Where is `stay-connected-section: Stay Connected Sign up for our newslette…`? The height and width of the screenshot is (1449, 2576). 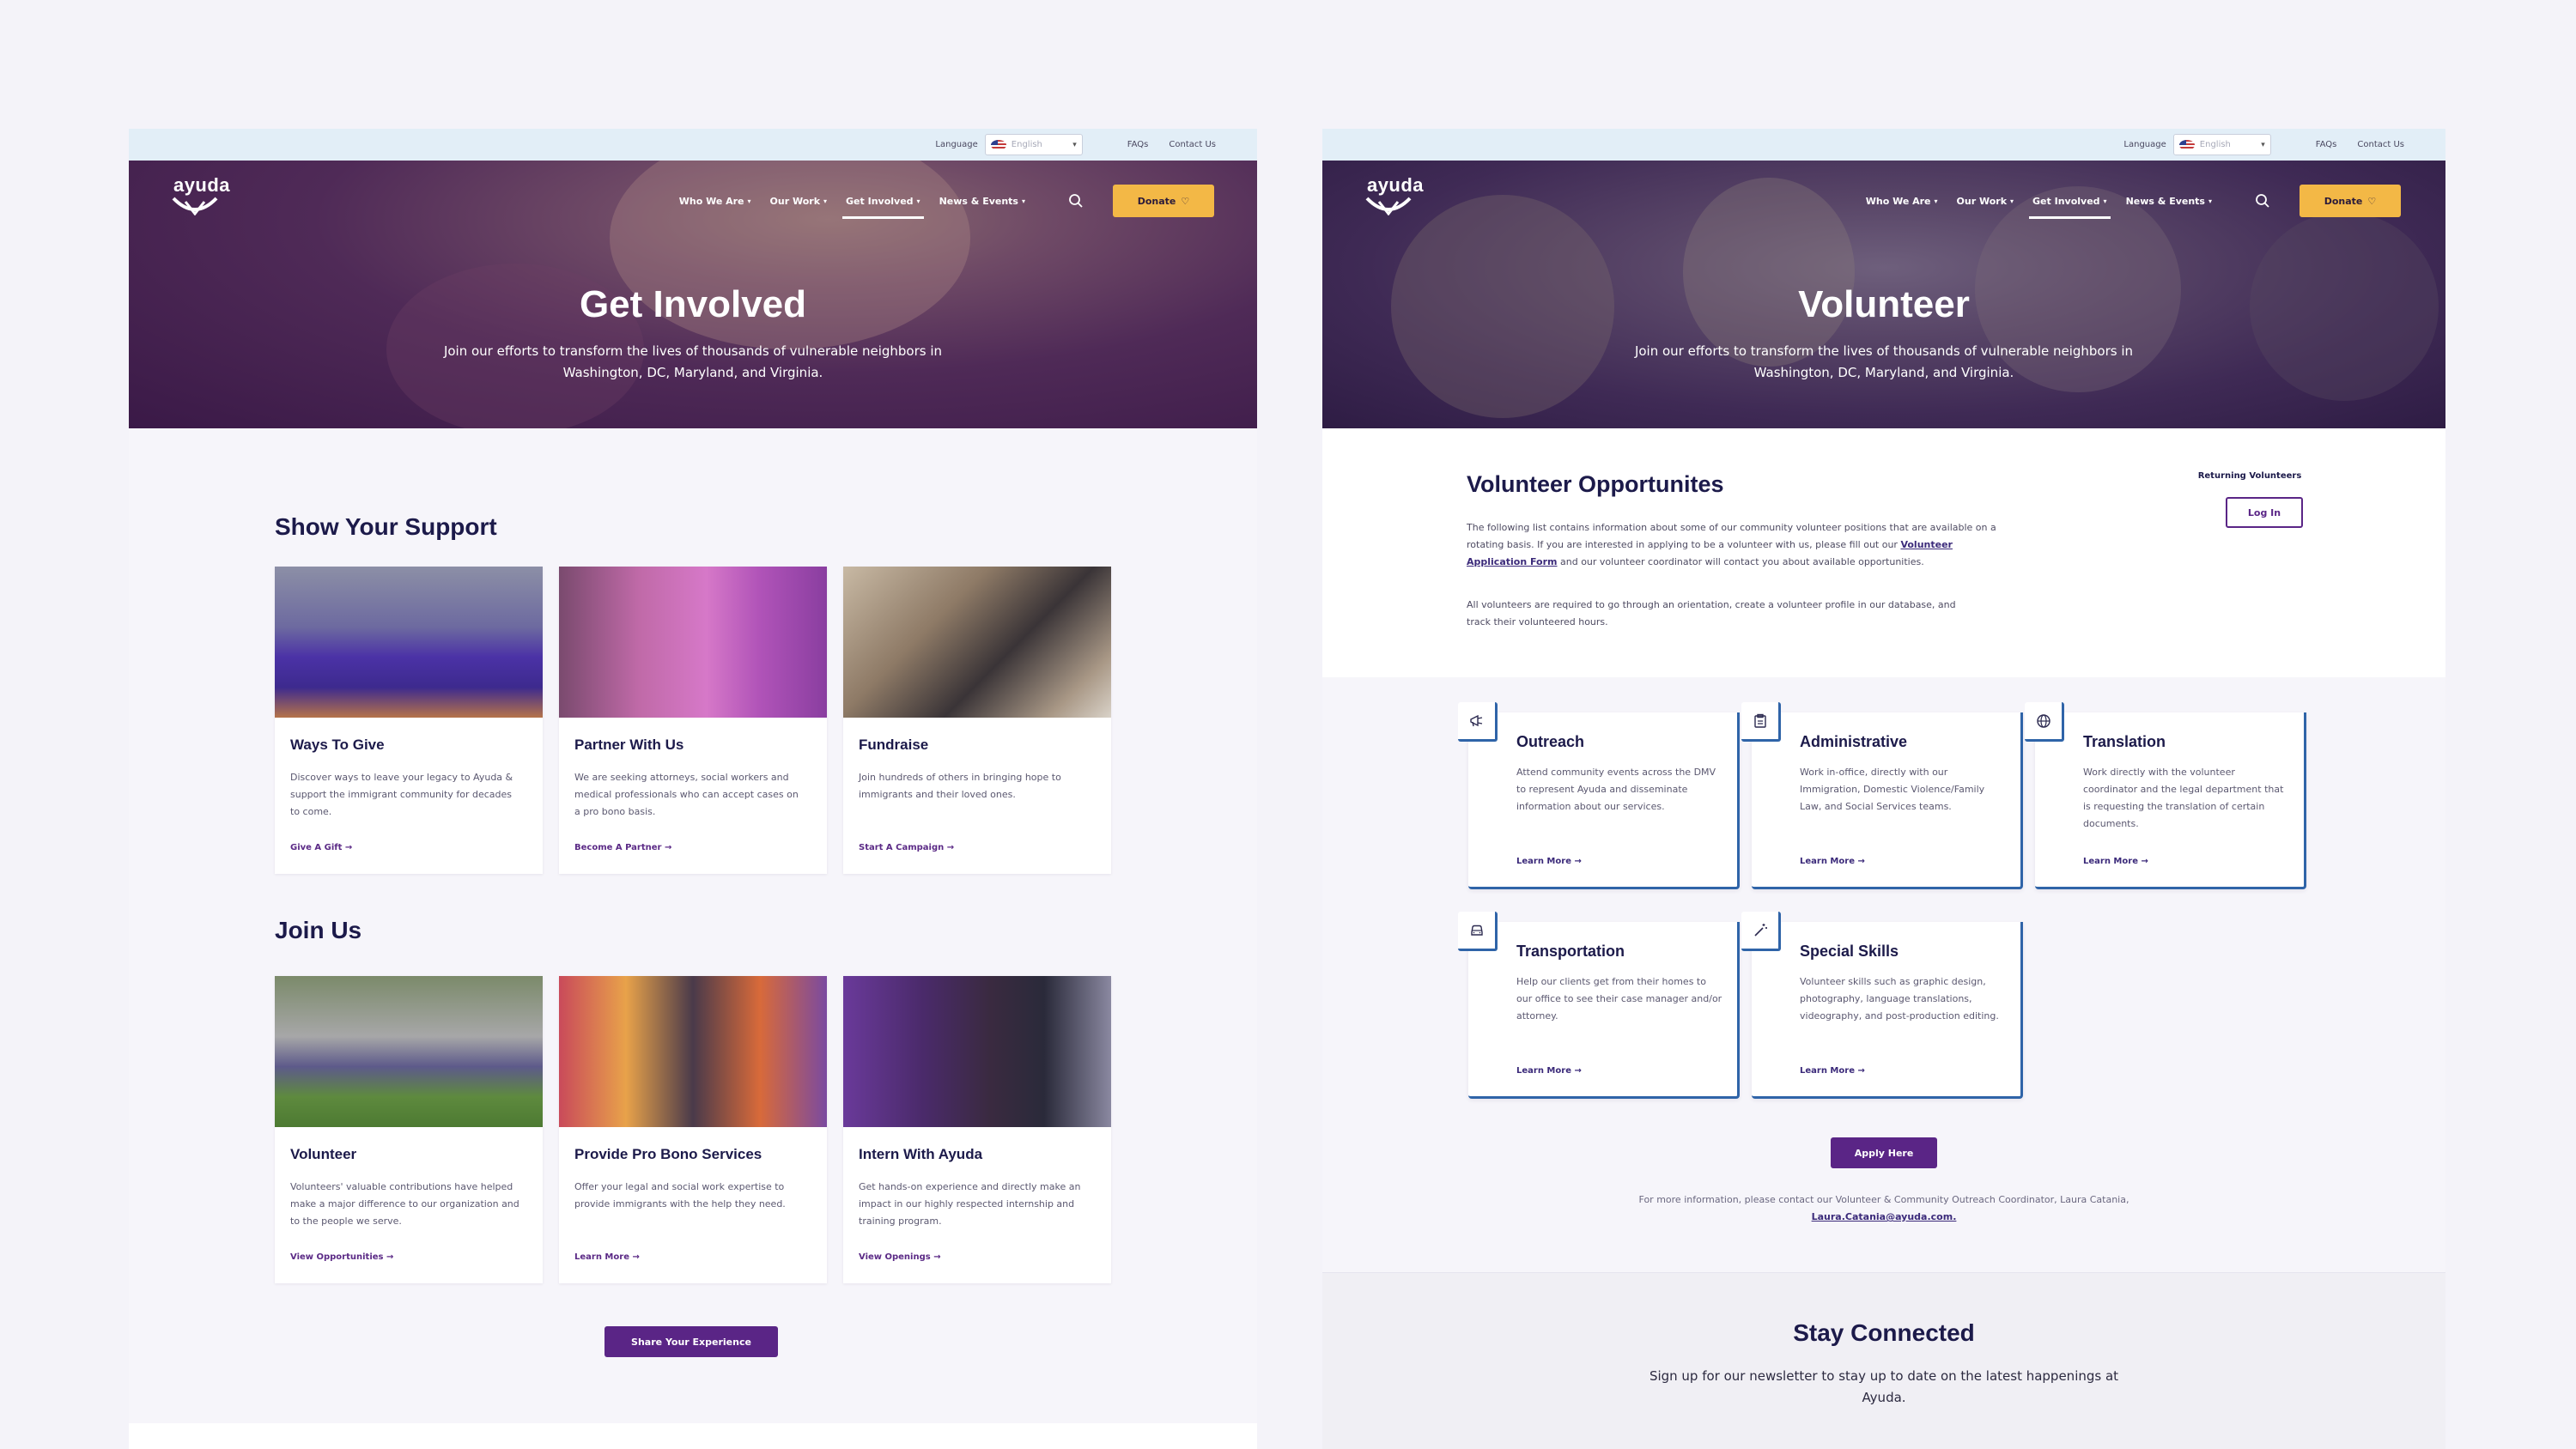 stay-connected-section: Stay Connected Sign up for our newslette… is located at coordinates (1884, 1360).